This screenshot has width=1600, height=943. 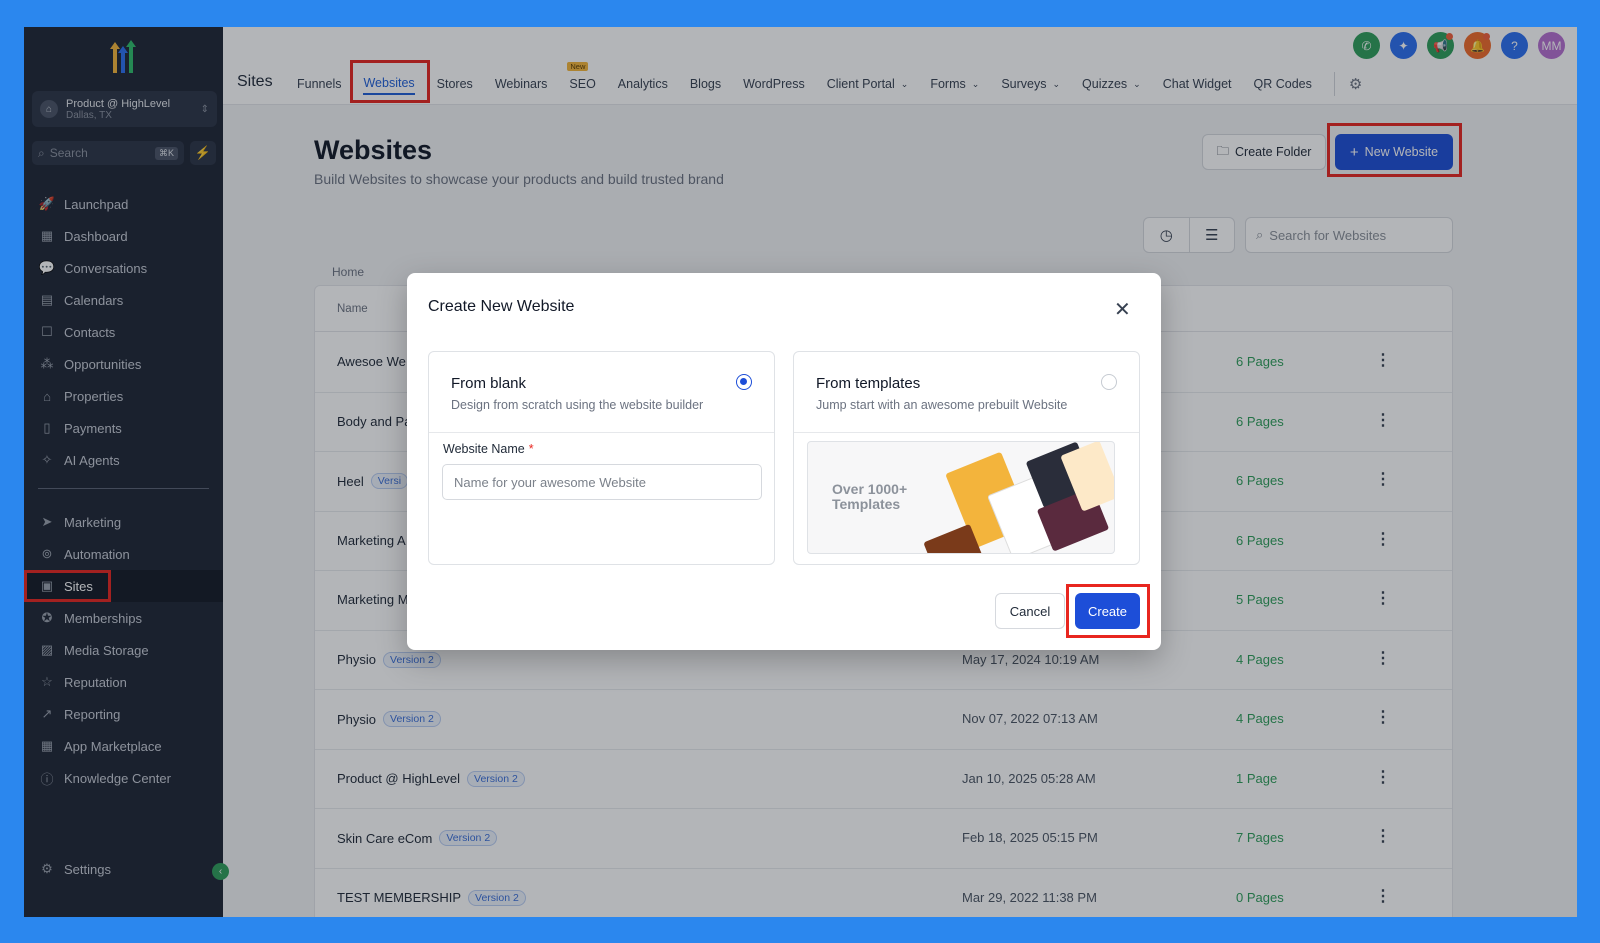 What do you see at coordinates (870, 496) in the screenshot?
I see `templates-banner-text: Over 1000+ Templates` at bounding box center [870, 496].